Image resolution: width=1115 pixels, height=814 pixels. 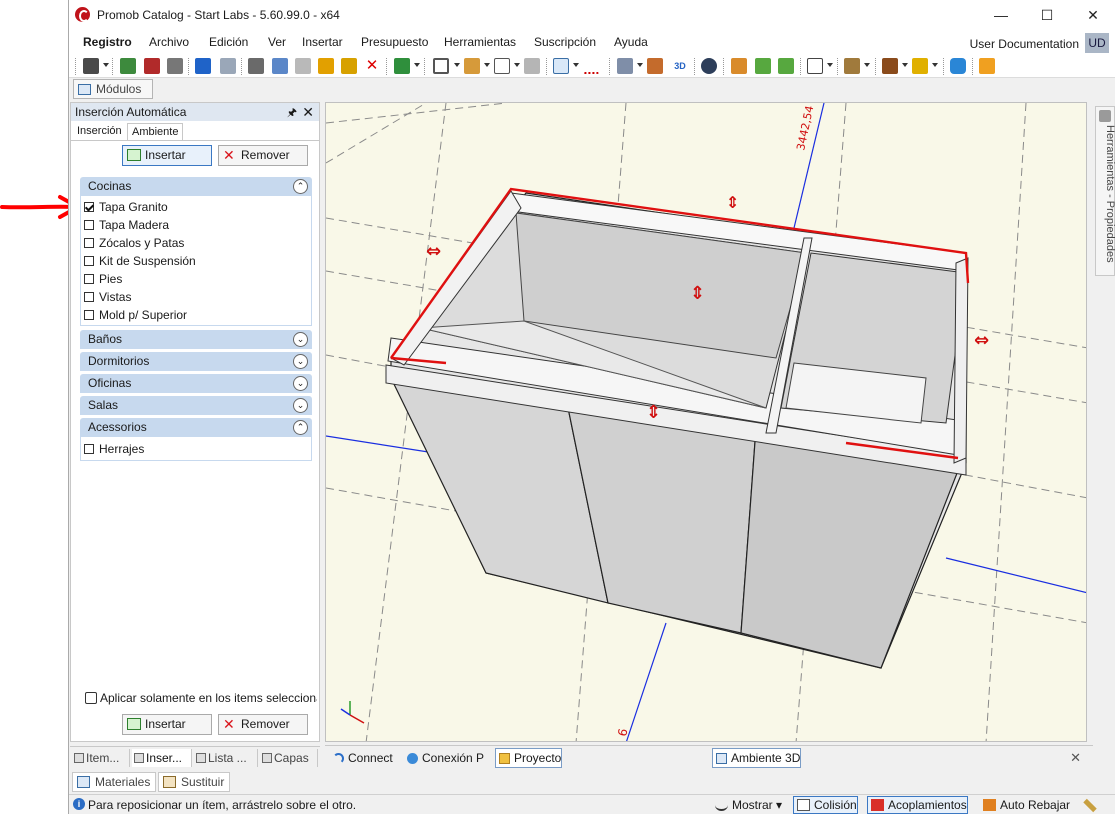 What do you see at coordinates (444, 758) in the screenshot?
I see `tab-conexion-p: Conexión P` at bounding box center [444, 758].